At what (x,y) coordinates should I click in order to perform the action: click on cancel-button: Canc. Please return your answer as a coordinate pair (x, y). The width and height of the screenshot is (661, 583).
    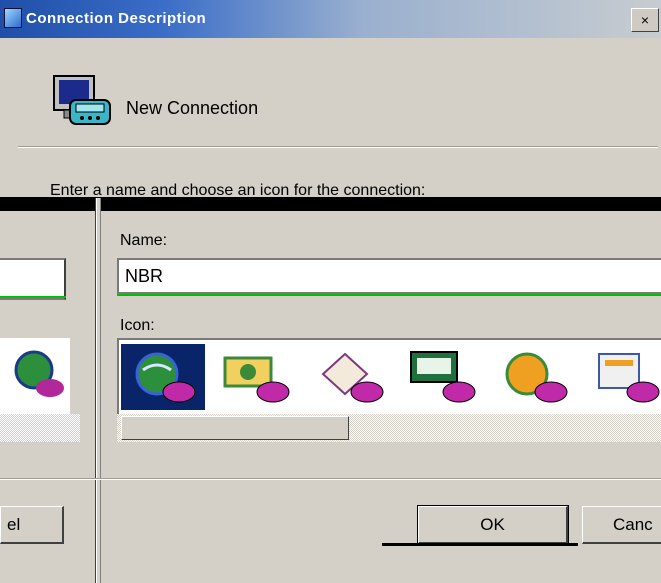
    Looking at the image, I should click on (621, 525).